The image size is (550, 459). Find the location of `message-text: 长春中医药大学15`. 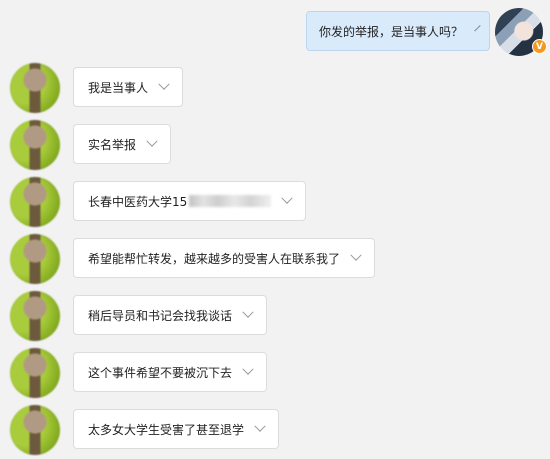

message-text: 长春中医药大学15 is located at coordinates (138, 201).